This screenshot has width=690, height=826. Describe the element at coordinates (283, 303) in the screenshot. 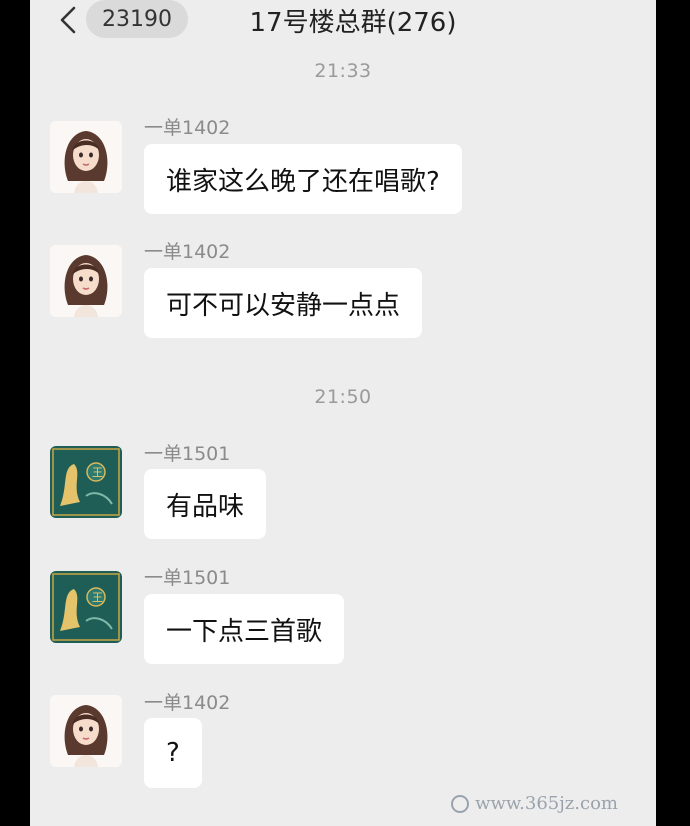

I see `message-bubble: 可不可以安静一点点` at that location.